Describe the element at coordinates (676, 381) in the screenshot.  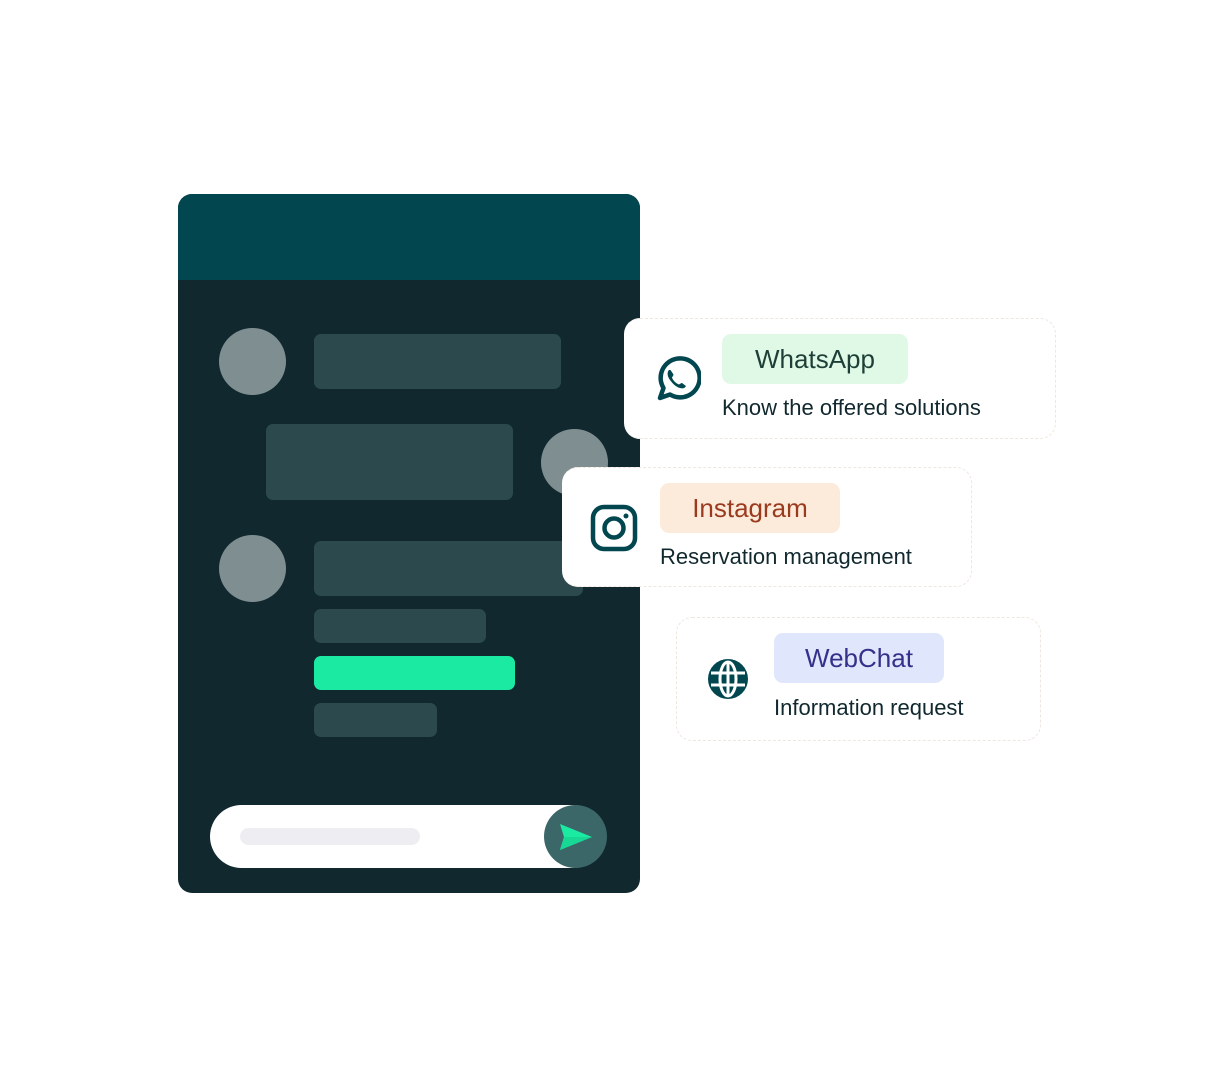
I see `whatsapp-icon` at that location.